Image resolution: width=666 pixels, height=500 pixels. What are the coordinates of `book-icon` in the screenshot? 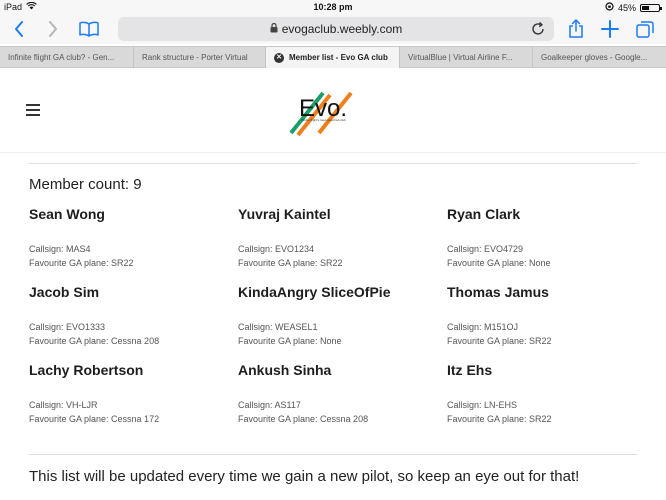 It's located at (89, 29).